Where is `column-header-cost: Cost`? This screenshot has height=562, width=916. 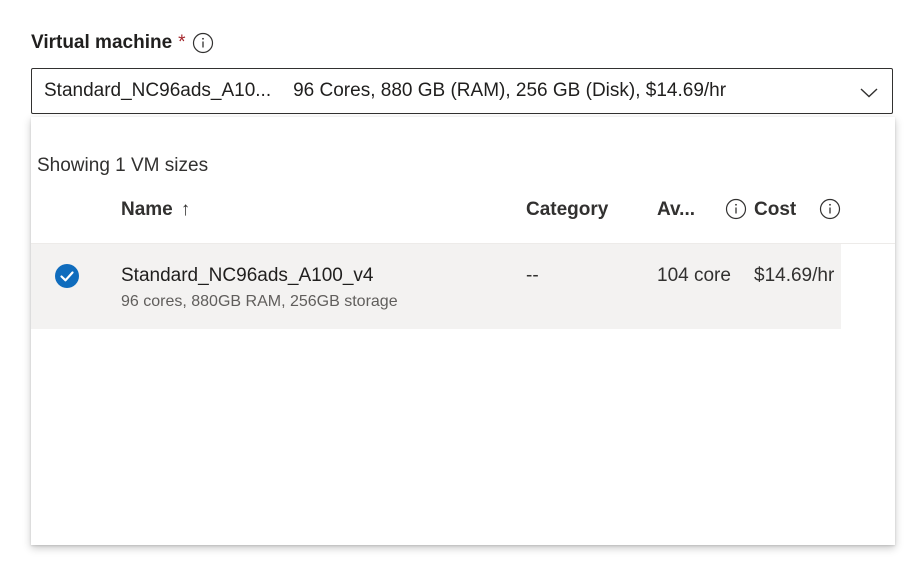 column-header-cost: Cost is located at coordinates (775, 210).